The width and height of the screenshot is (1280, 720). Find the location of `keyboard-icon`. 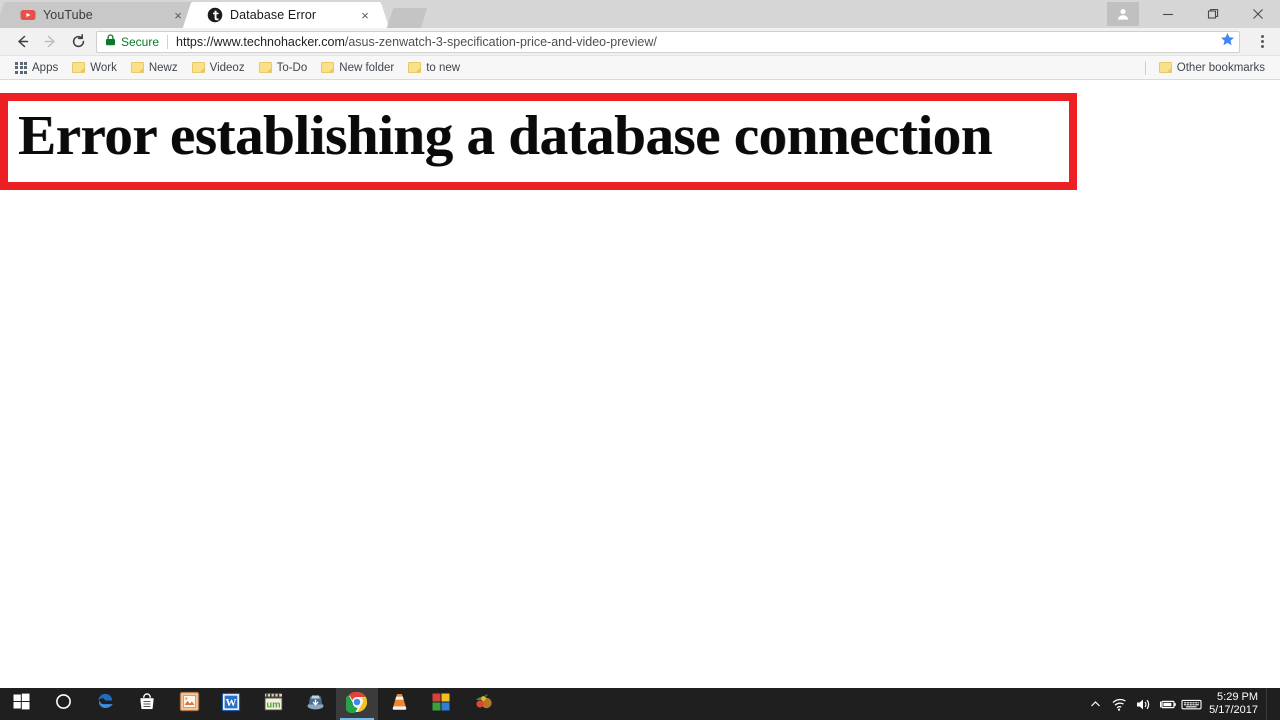

keyboard-icon is located at coordinates (1191, 704).